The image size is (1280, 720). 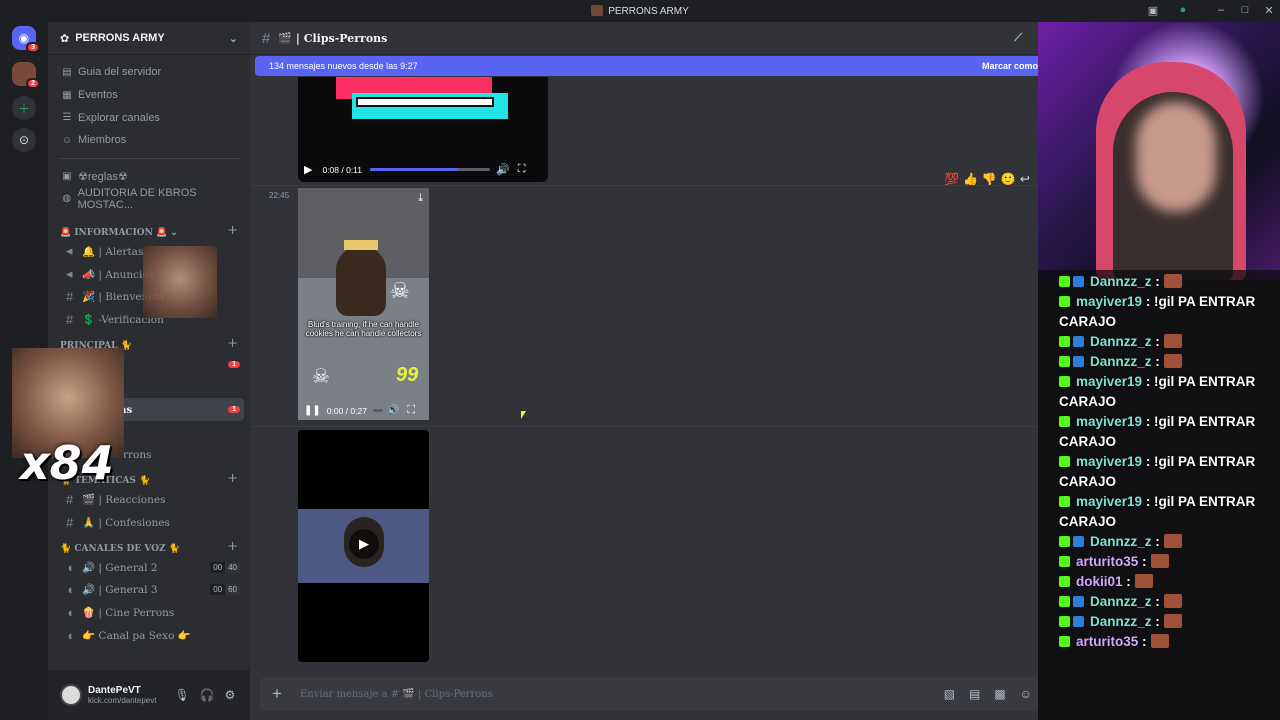 I want to click on threads-icon: ⟋, so click(x=1018, y=38).